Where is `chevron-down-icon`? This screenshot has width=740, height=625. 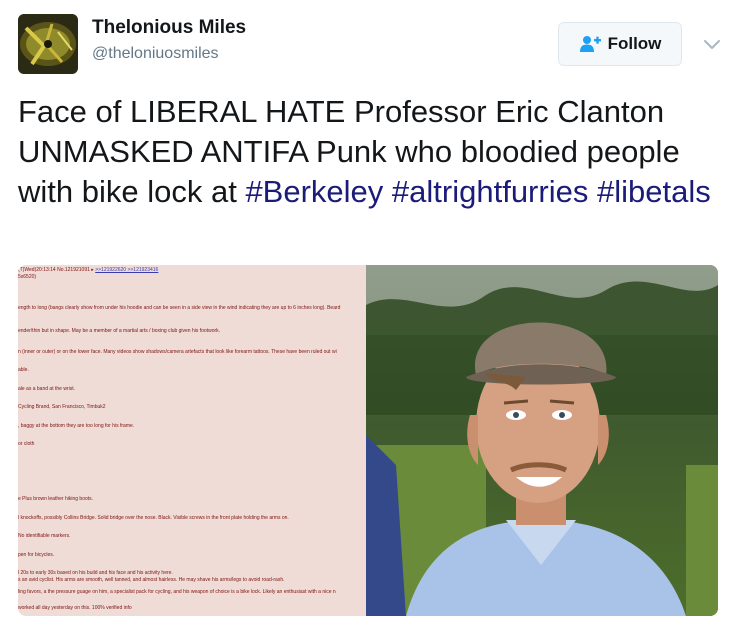 chevron-down-icon is located at coordinates (712, 44).